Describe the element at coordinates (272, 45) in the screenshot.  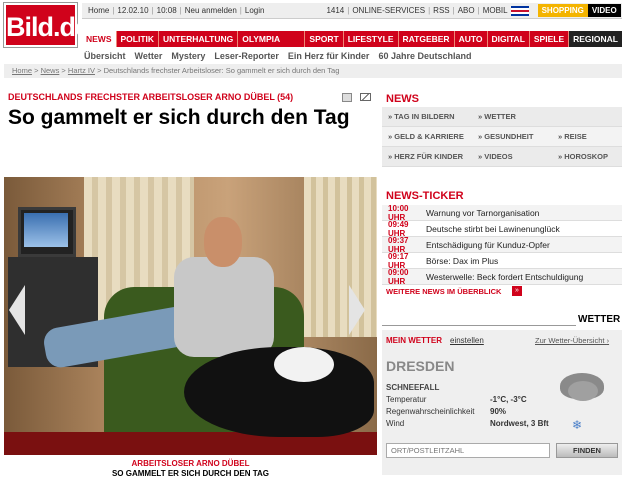
I see `nav-olympia: OLYMPIA 2010` at that location.